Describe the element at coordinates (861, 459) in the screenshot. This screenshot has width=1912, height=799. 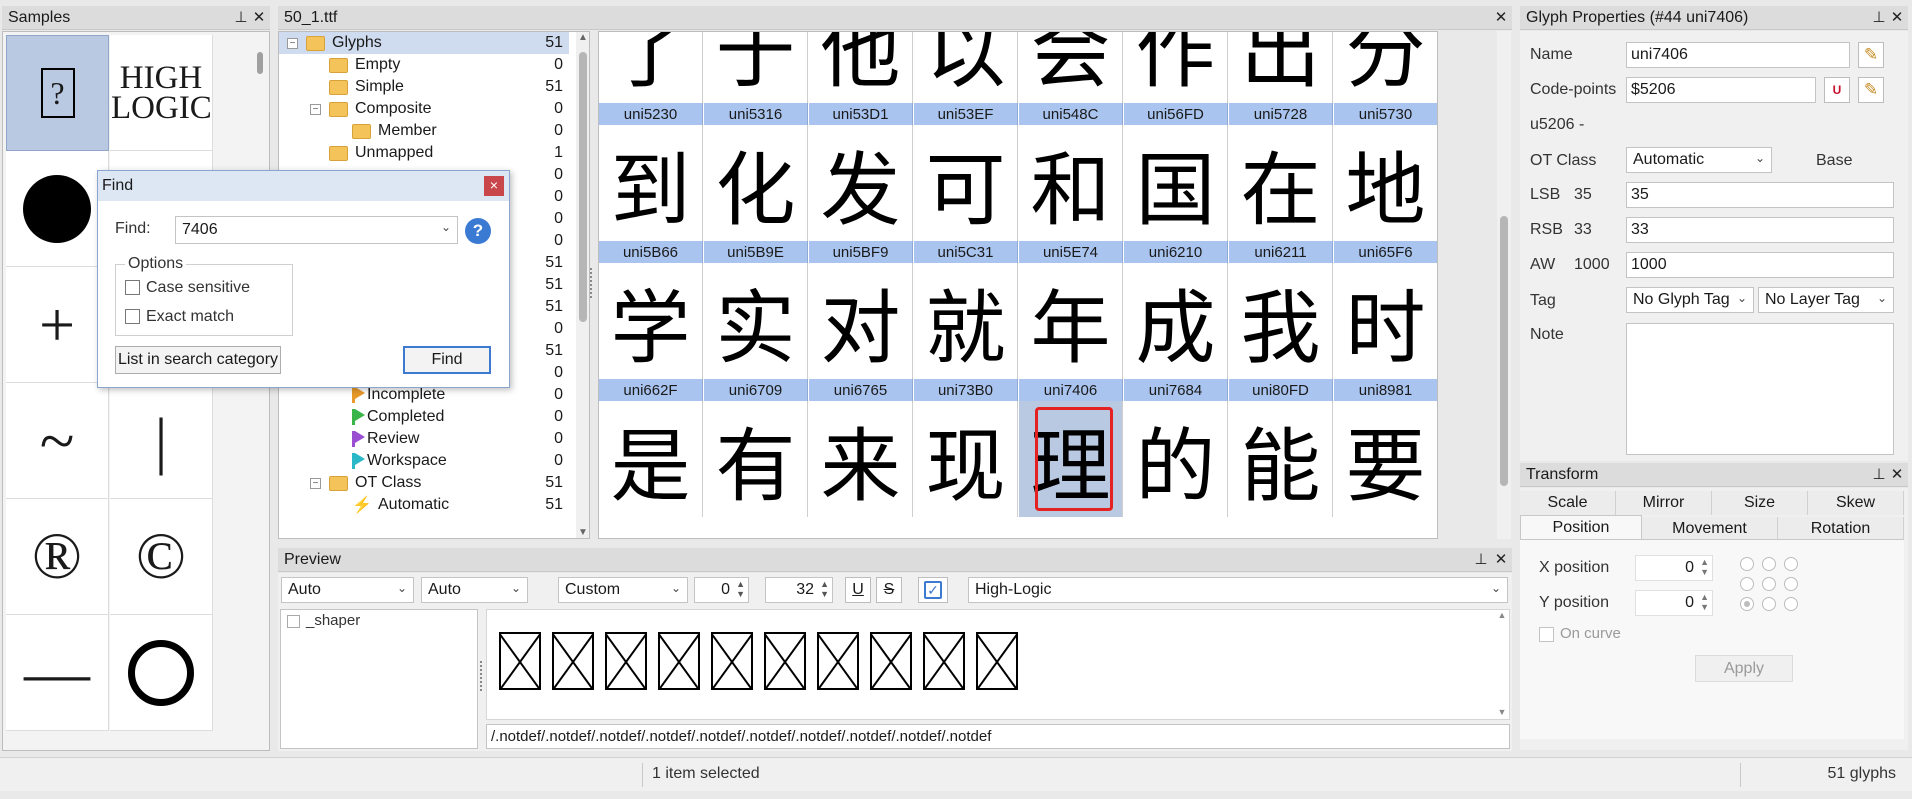
I see `glyph-cell: 来` at that location.